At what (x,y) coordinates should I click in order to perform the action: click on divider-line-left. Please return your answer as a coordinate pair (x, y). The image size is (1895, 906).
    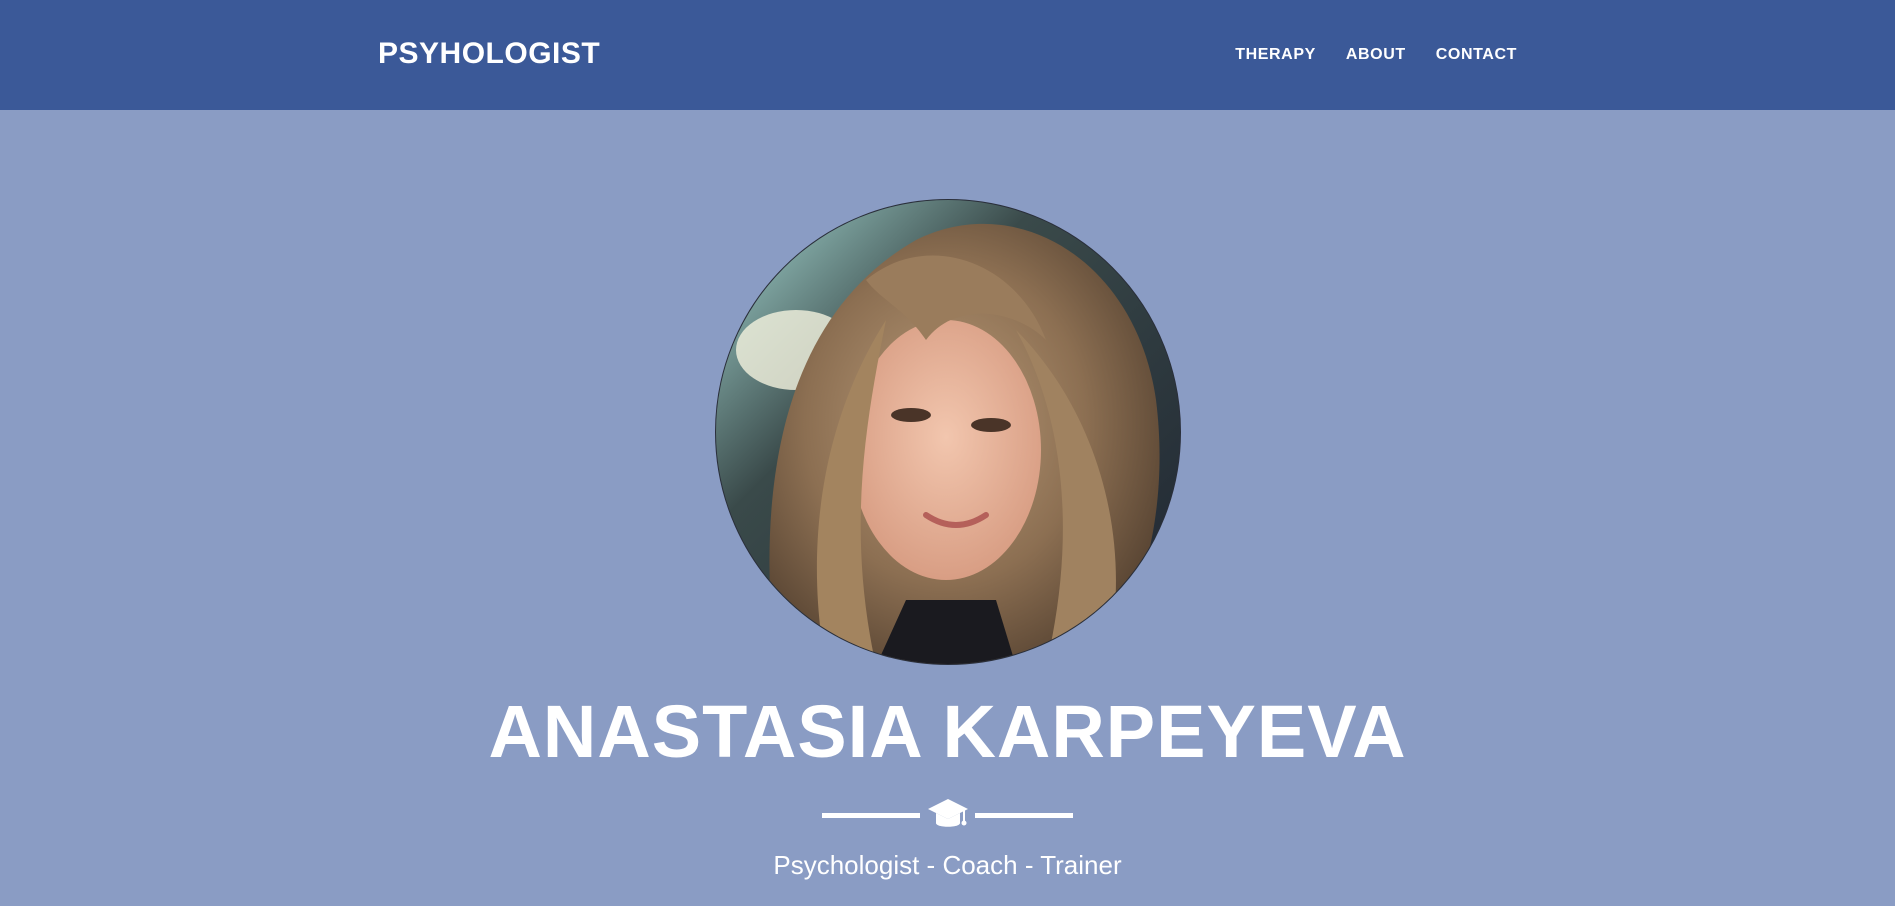
    Looking at the image, I should click on (871, 815).